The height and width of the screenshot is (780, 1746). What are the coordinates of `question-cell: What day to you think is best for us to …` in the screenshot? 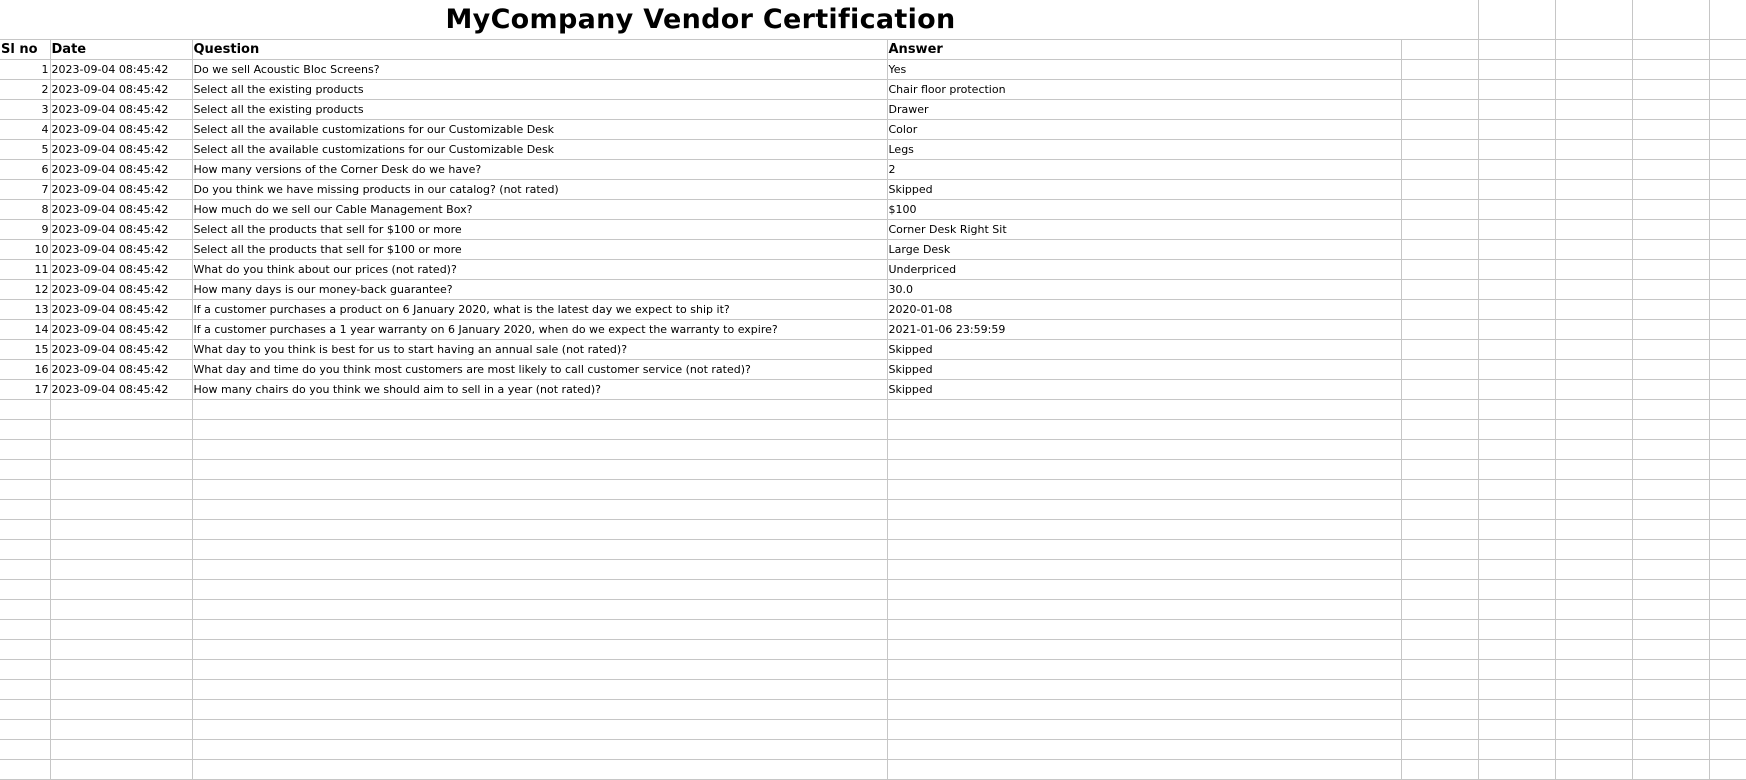 It's located at (540, 349).